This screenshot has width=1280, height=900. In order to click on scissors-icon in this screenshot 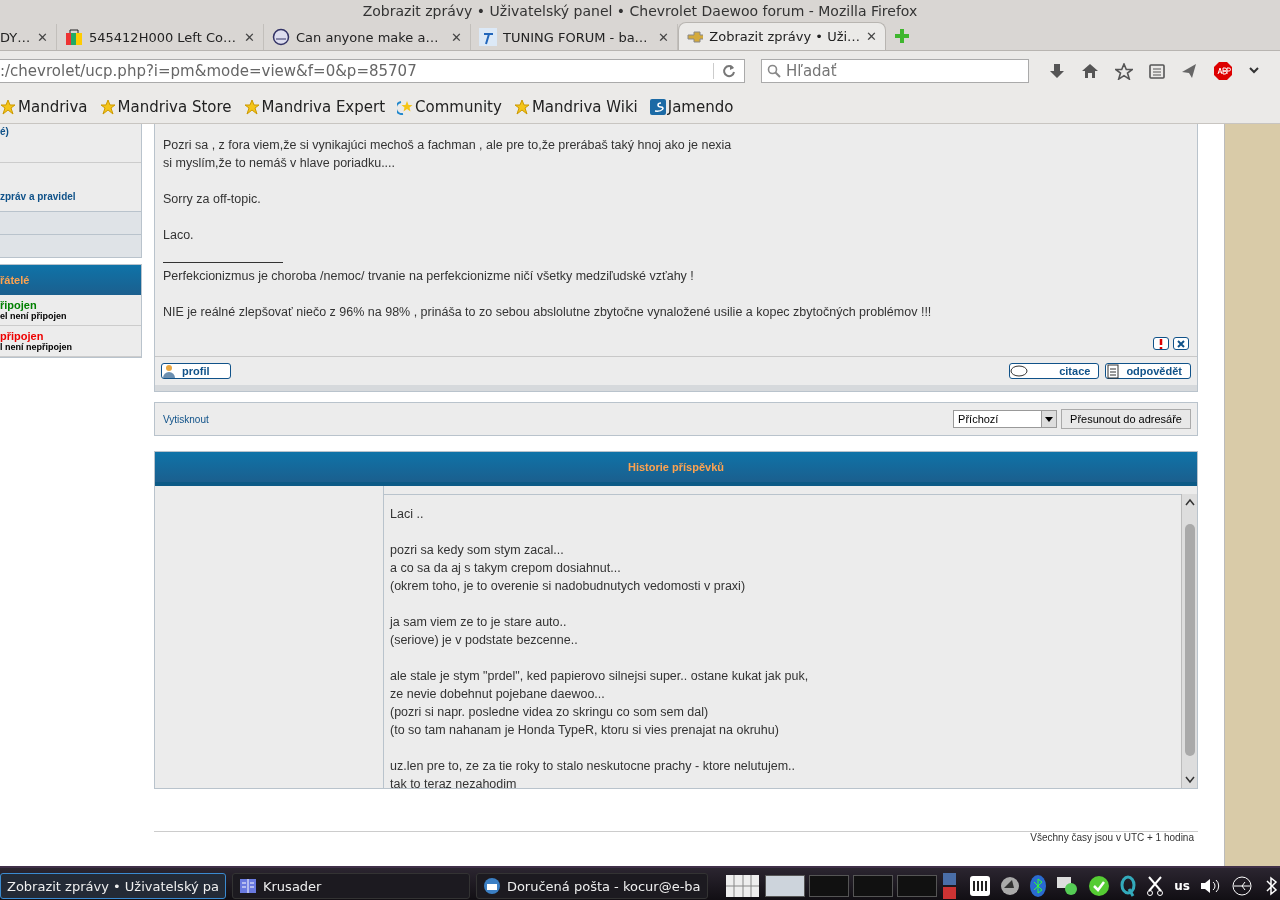, I will do `click(1155, 886)`.